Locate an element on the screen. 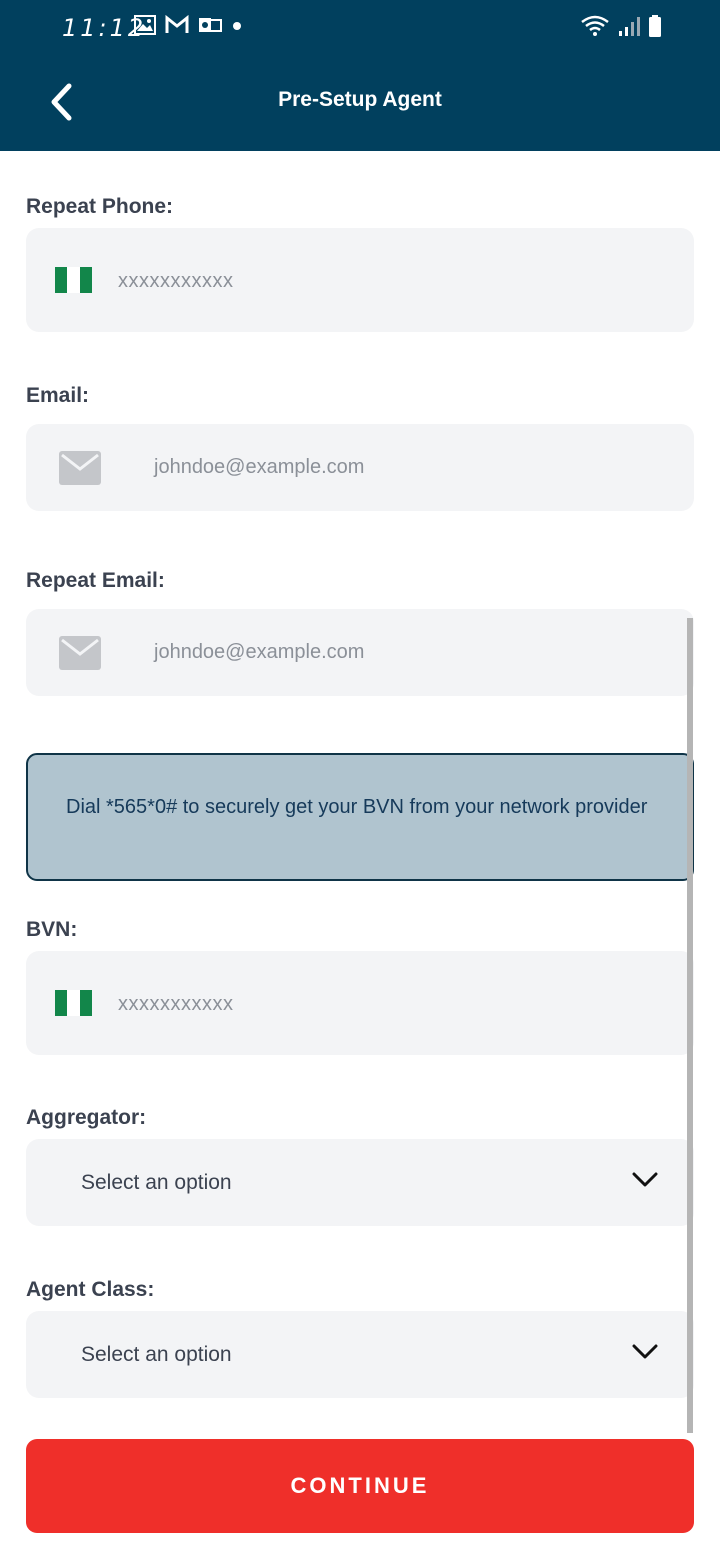  outlook-icon is located at coordinates (210, 25).